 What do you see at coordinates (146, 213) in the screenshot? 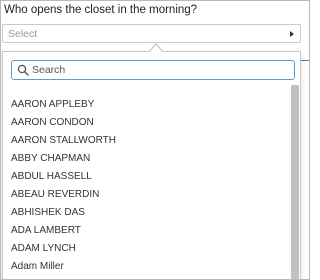
I see `list-item: ABHISHEK DAS` at bounding box center [146, 213].